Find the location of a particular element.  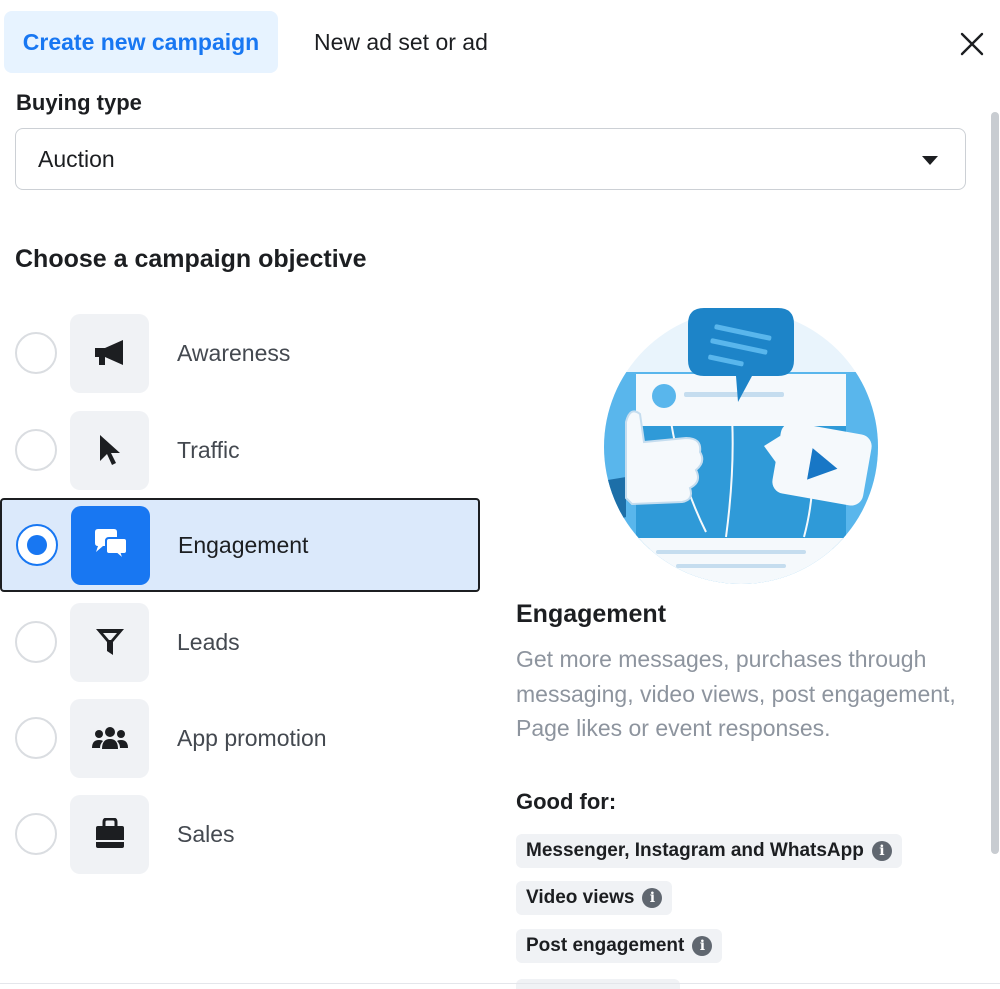

cursor-icon is located at coordinates (109, 450).